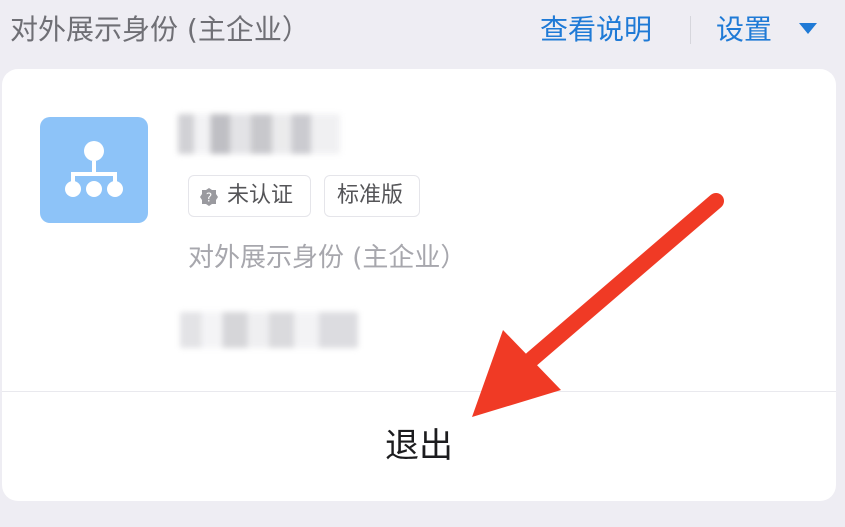 The width and height of the screenshot is (845, 527). Describe the element at coordinates (94, 170) in the screenshot. I see `org-chart-icon` at that location.